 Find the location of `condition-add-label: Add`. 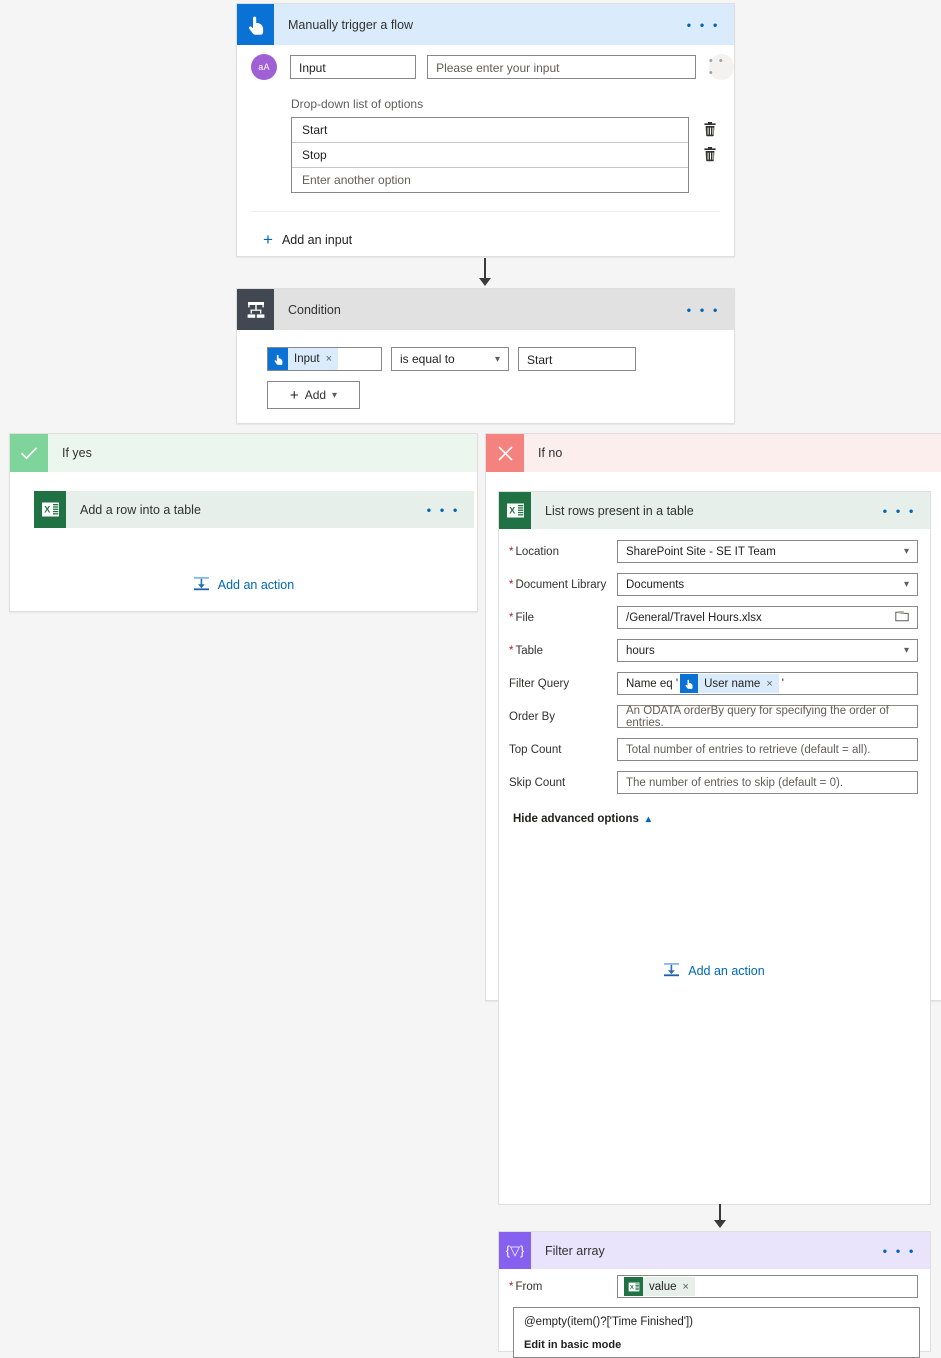

condition-add-label: Add is located at coordinates (315, 395).